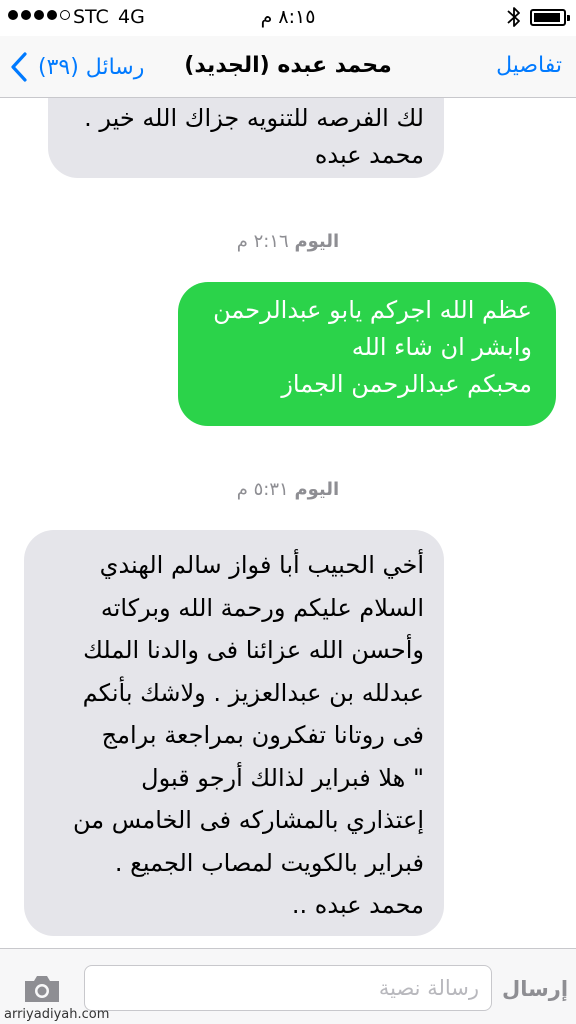 This screenshot has height=1024, width=576. I want to click on message-line: محمد عبده, so click(369, 155).